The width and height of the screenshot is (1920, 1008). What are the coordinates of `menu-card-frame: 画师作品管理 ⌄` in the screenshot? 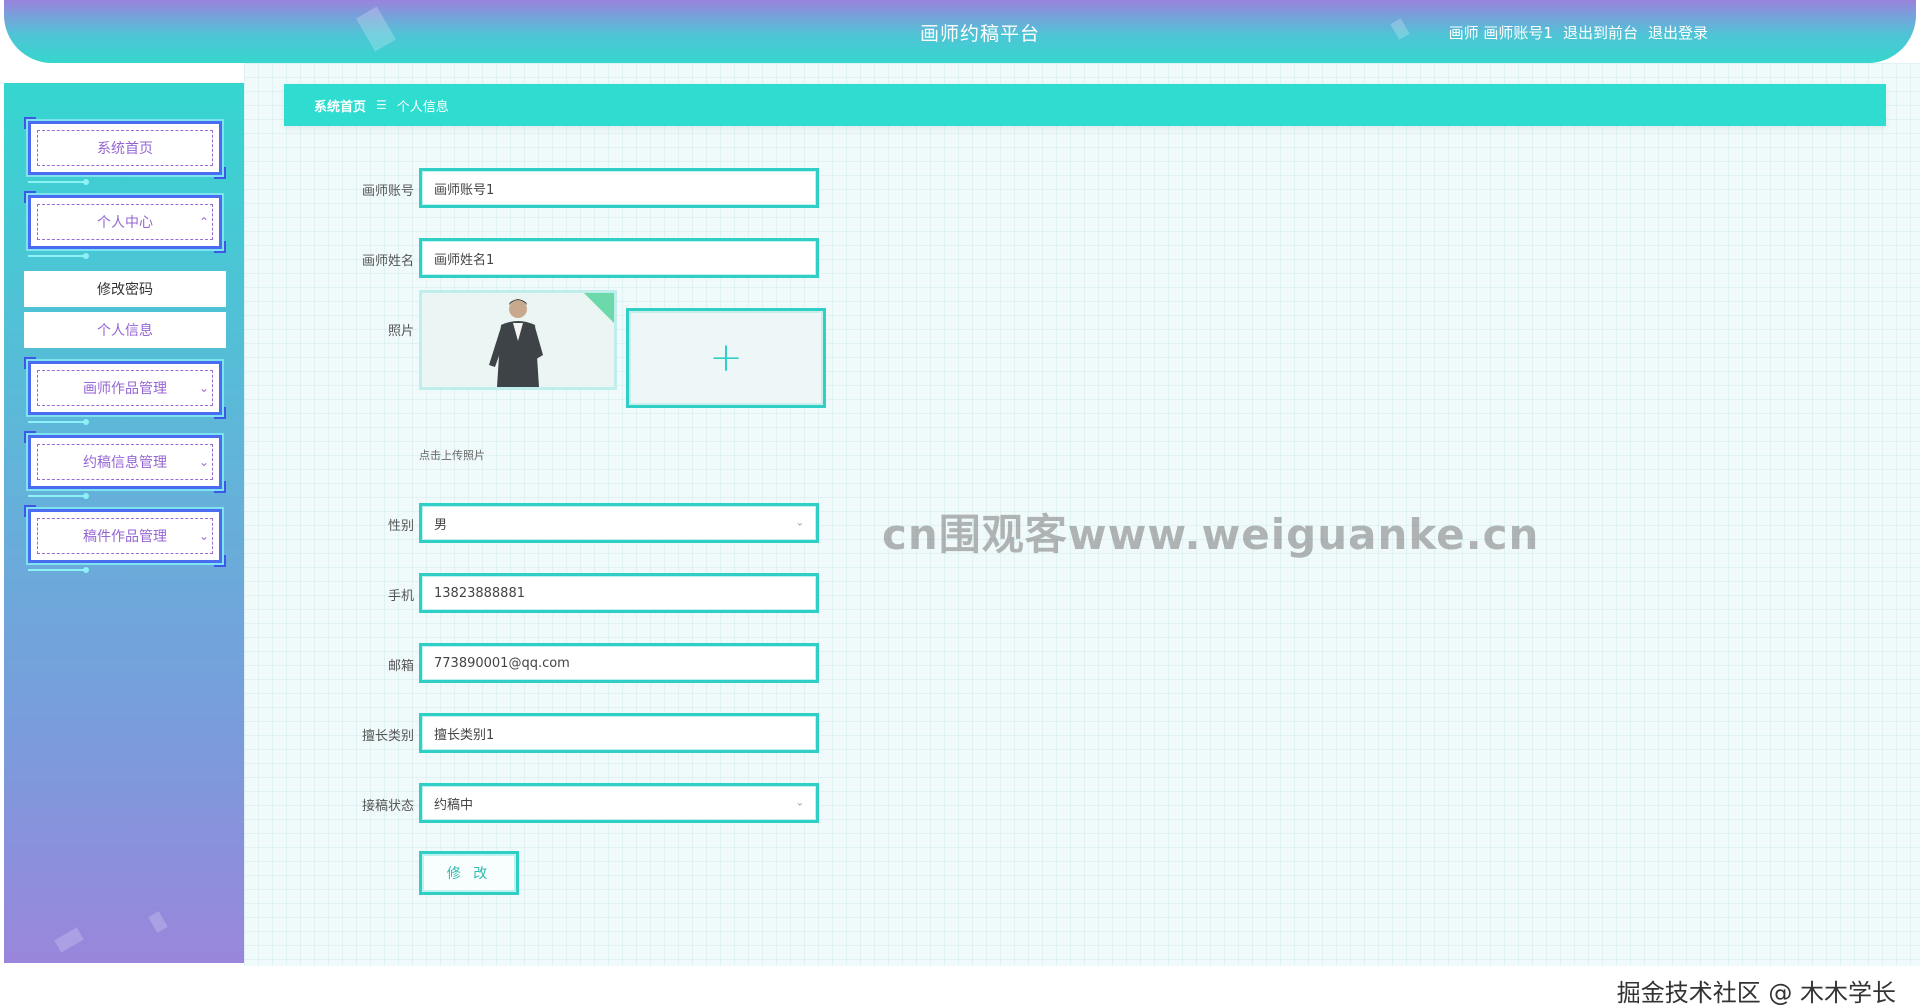 It's located at (125, 388).